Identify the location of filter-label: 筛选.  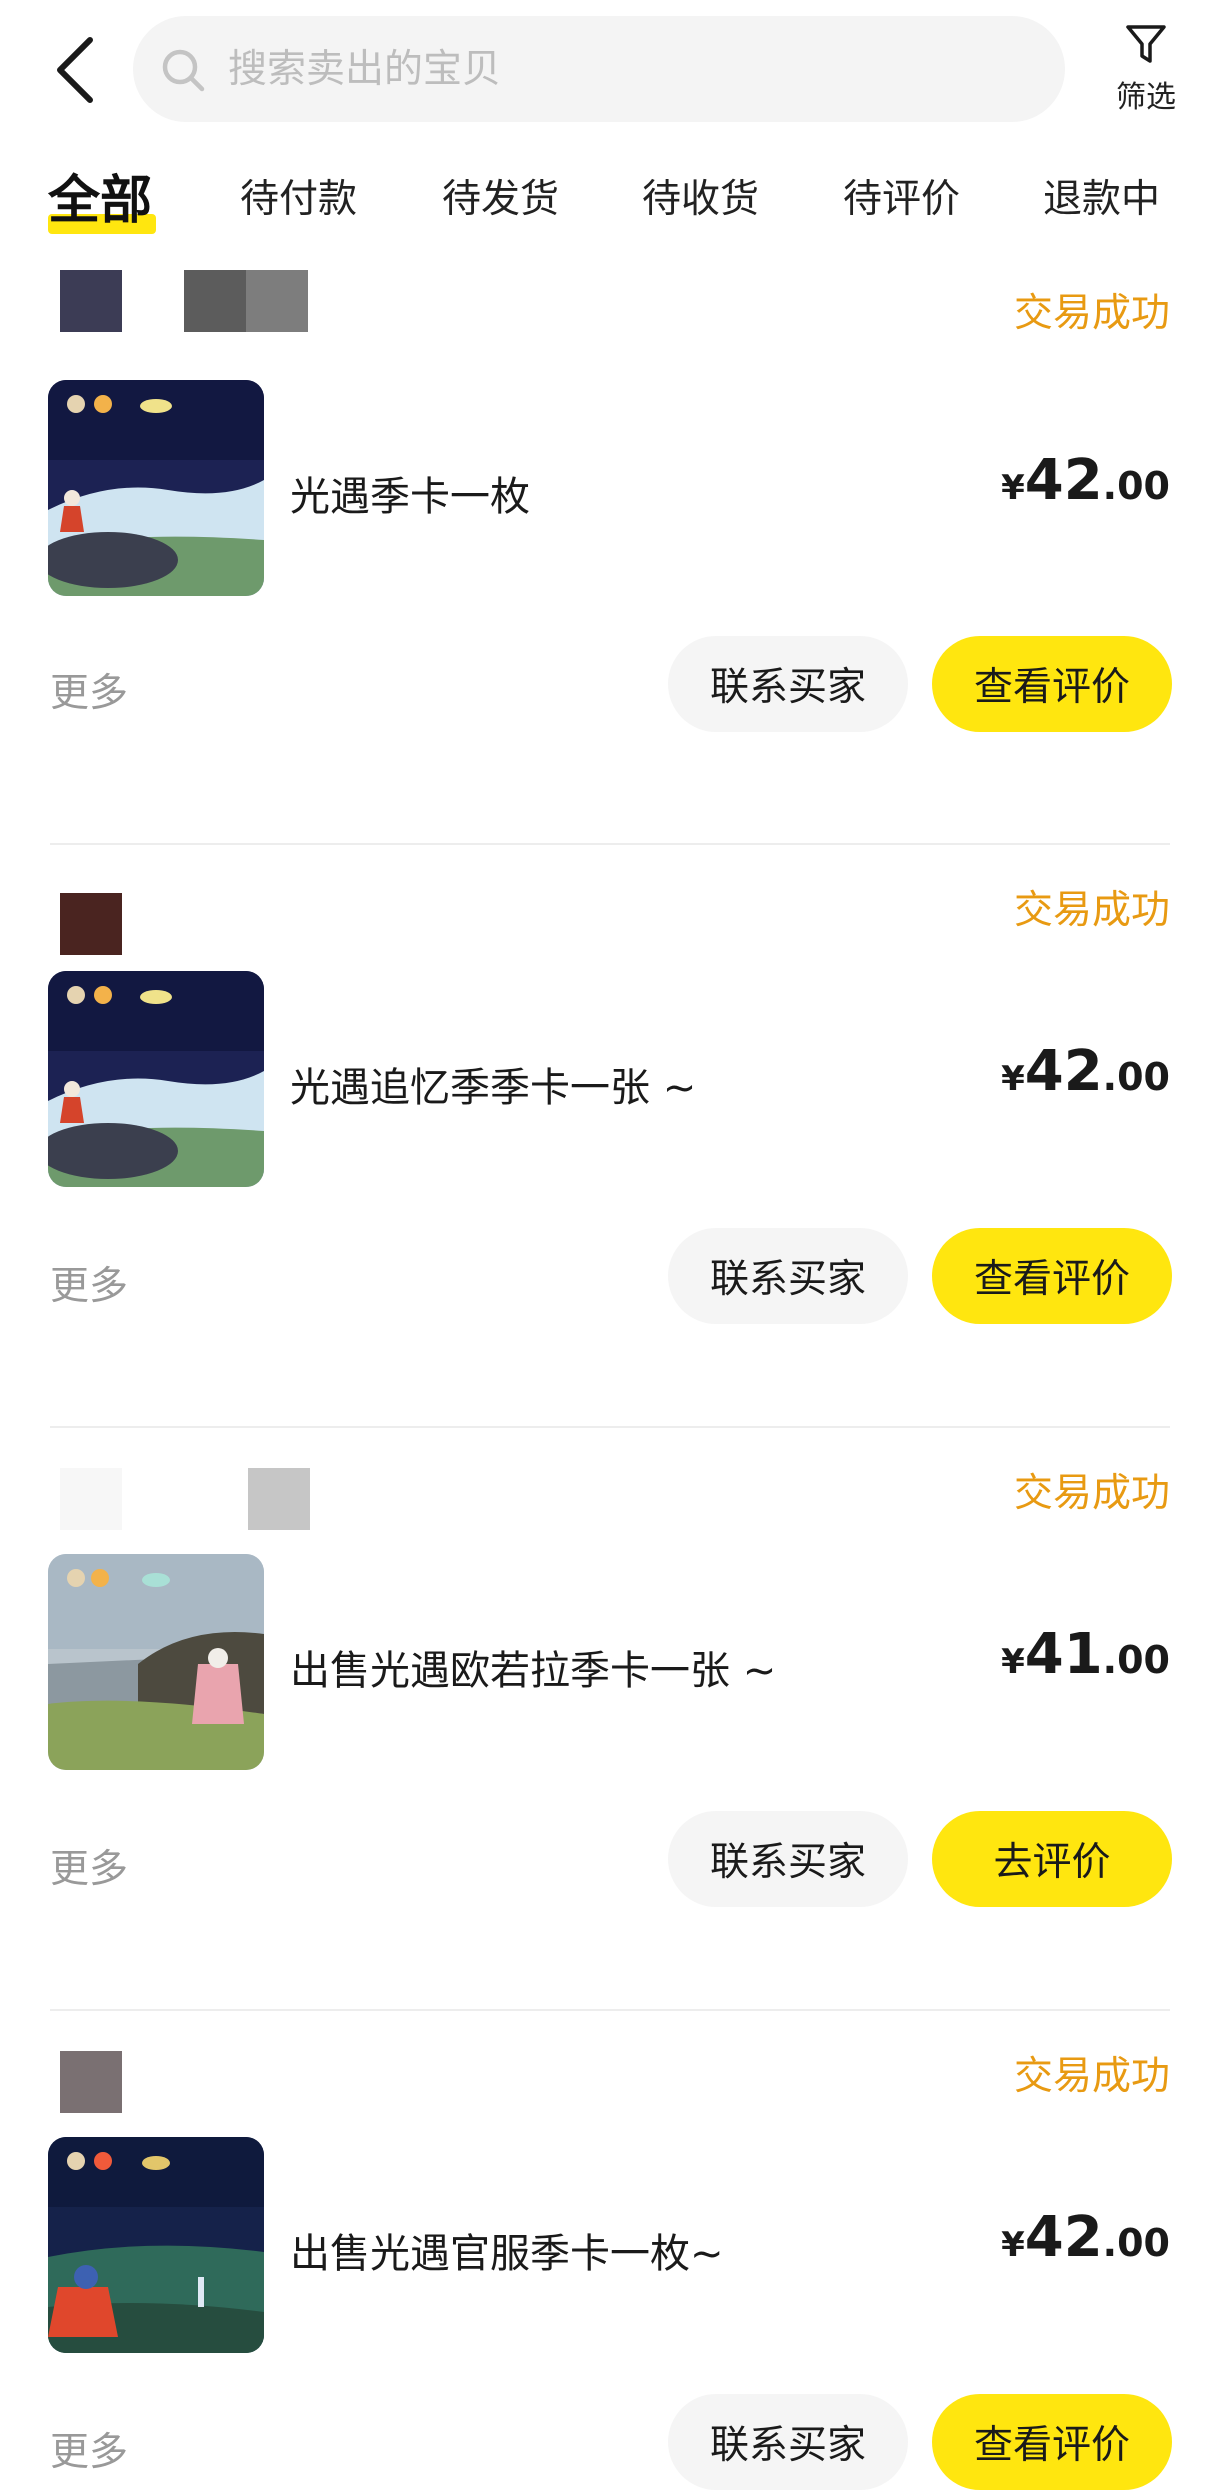
(1146, 97).